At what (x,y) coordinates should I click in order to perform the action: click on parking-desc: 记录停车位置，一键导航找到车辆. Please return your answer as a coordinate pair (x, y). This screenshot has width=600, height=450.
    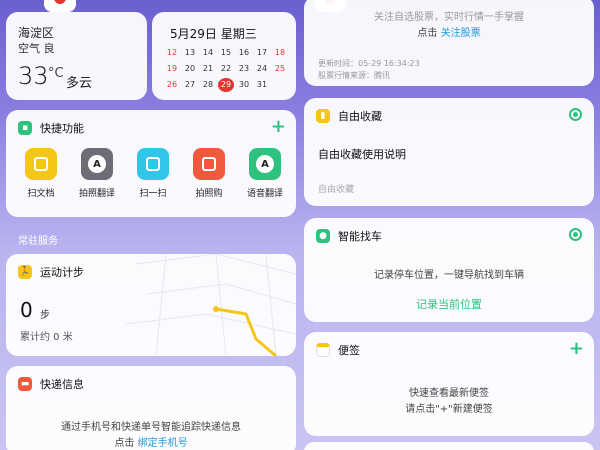
    Looking at the image, I should click on (449, 275).